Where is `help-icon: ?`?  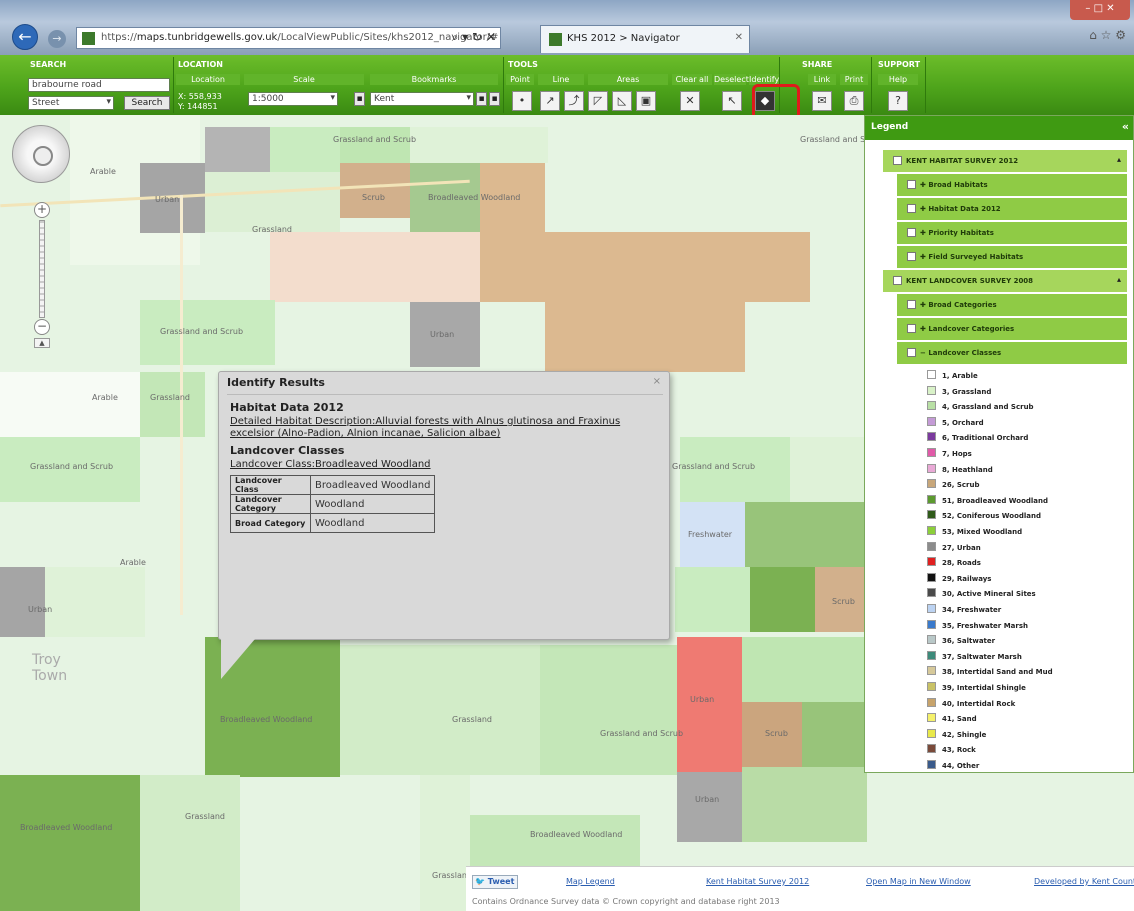
help-icon: ? is located at coordinates (898, 101).